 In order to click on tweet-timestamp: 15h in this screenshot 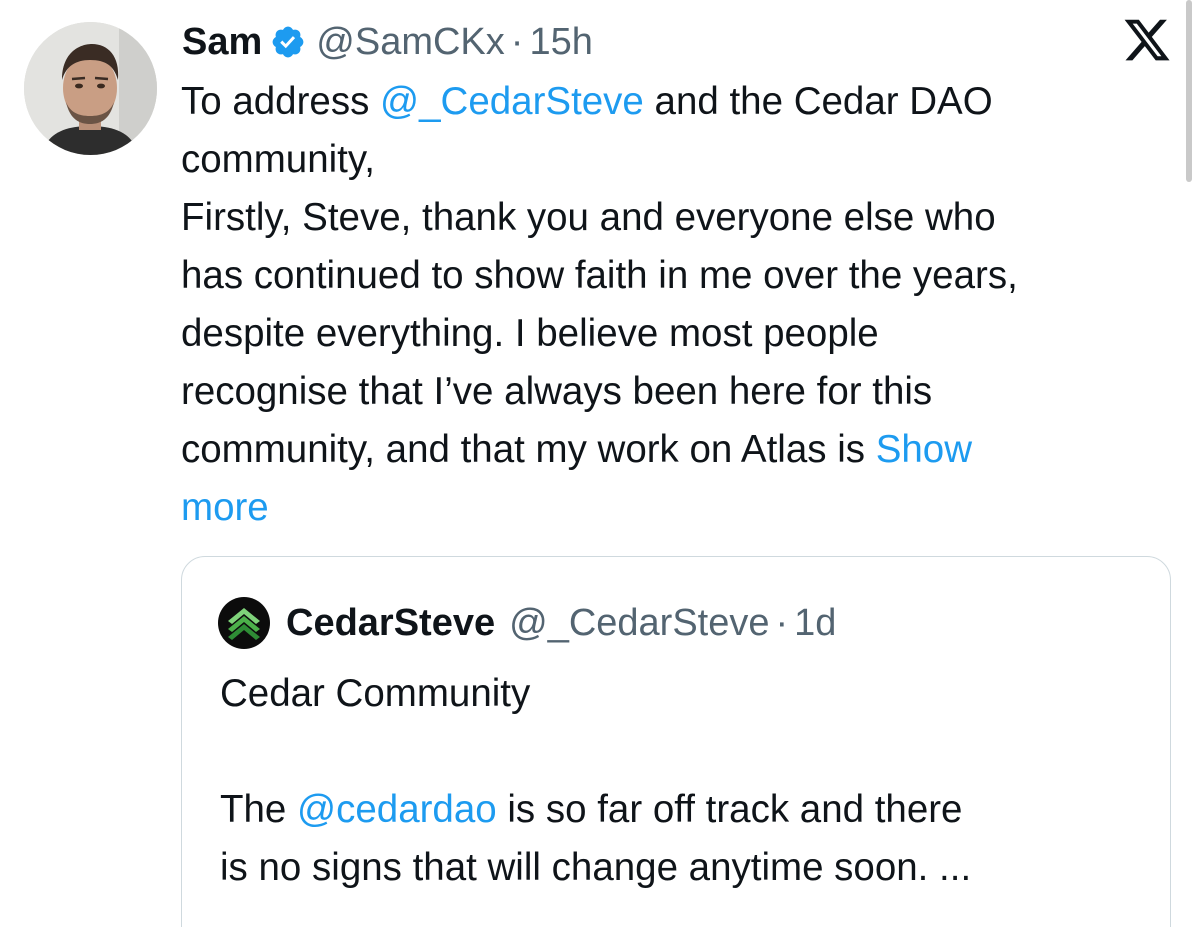, I will do `click(560, 42)`.